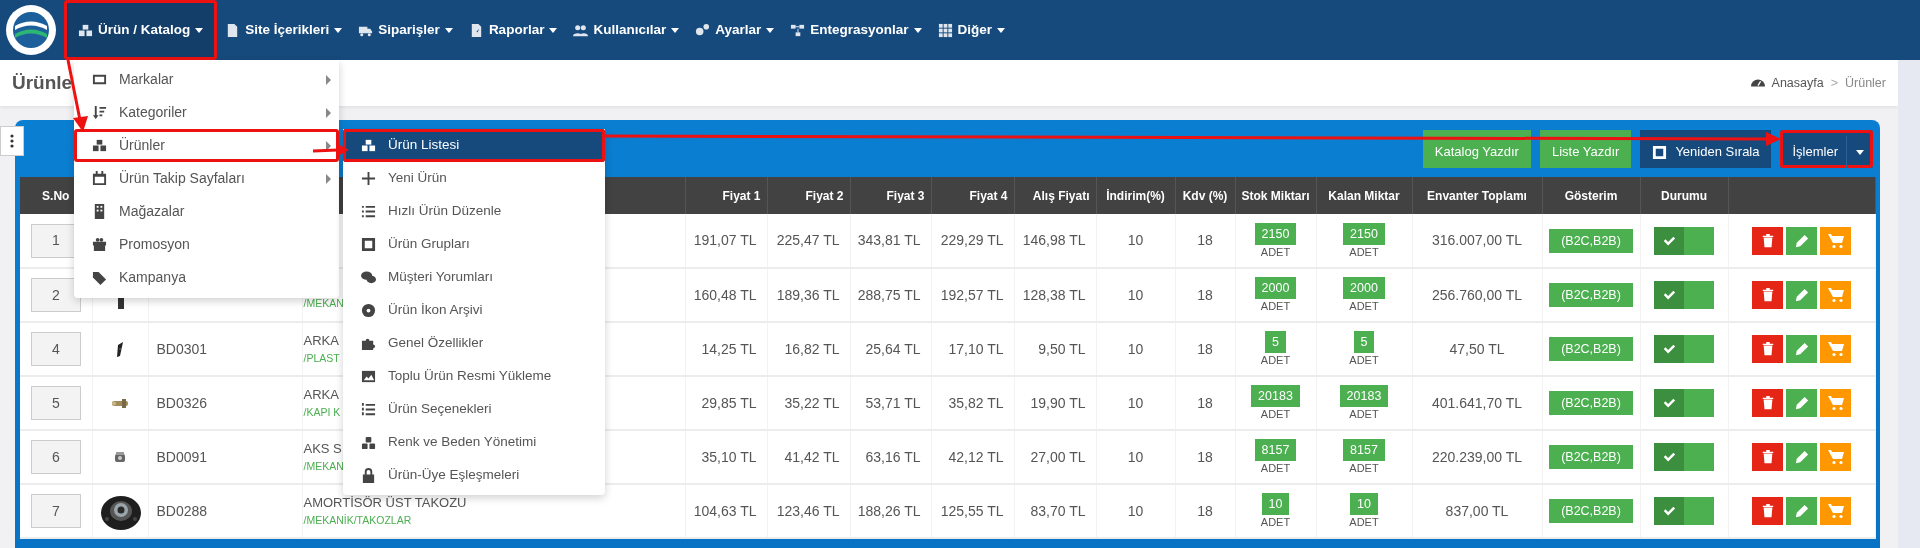 The width and height of the screenshot is (1920, 548). I want to click on order-field: 7, so click(56, 511).